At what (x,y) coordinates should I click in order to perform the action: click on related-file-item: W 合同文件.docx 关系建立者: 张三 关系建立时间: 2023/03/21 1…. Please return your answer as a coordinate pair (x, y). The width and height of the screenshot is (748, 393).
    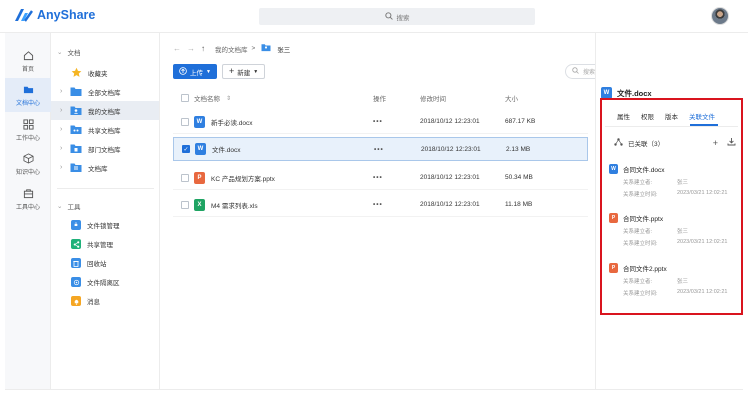
    Looking at the image, I should click on (673, 181).